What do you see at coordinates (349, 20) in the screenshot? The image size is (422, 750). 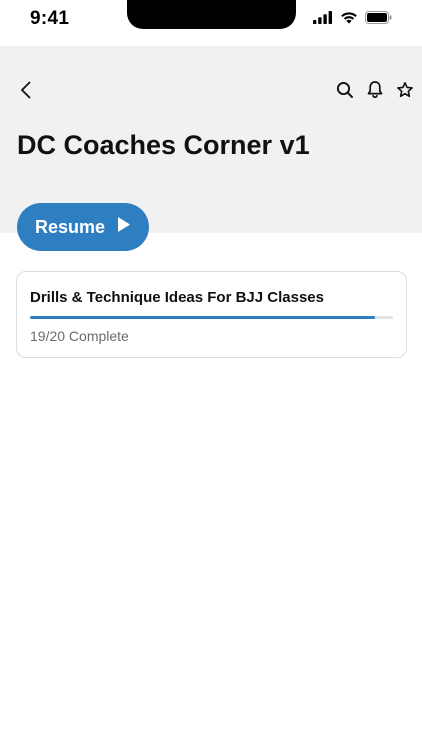 I see `wifi-icon` at bounding box center [349, 20].